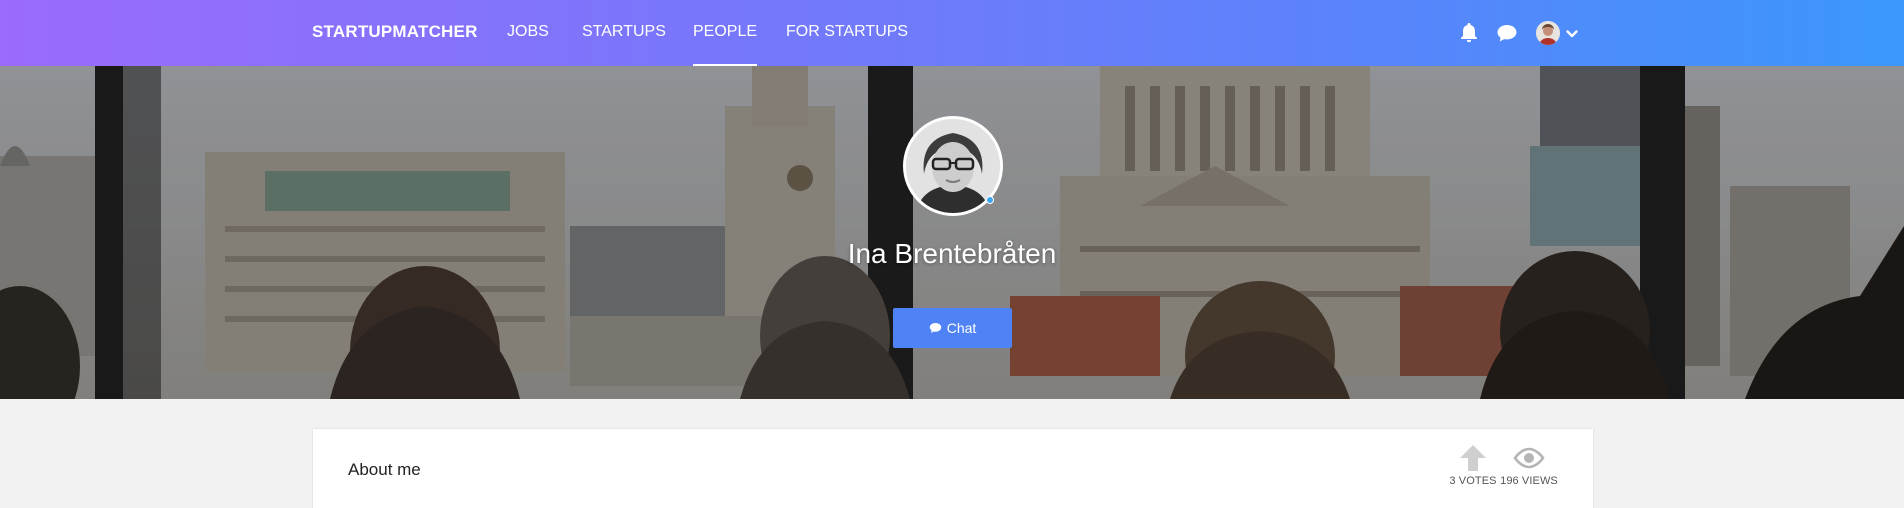 This screenshot has width=1904, height=508. Describe the element at coordinates (725, 33) in the screenshot. I see `nav-link-people: PEOPLE` at that location.